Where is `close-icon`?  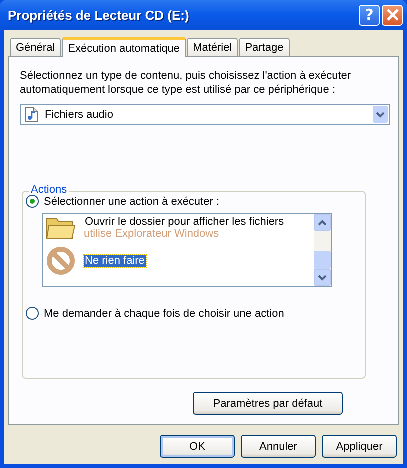
close-icon is located at coordinates (393, 15).